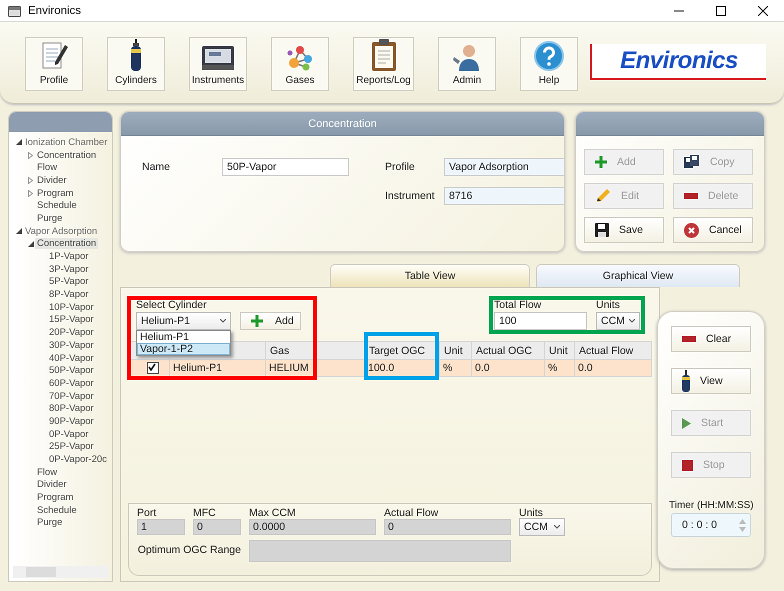  Describe the element at coordinates (270, 321) in the screenshot. I see `add-button: Add` at that location.